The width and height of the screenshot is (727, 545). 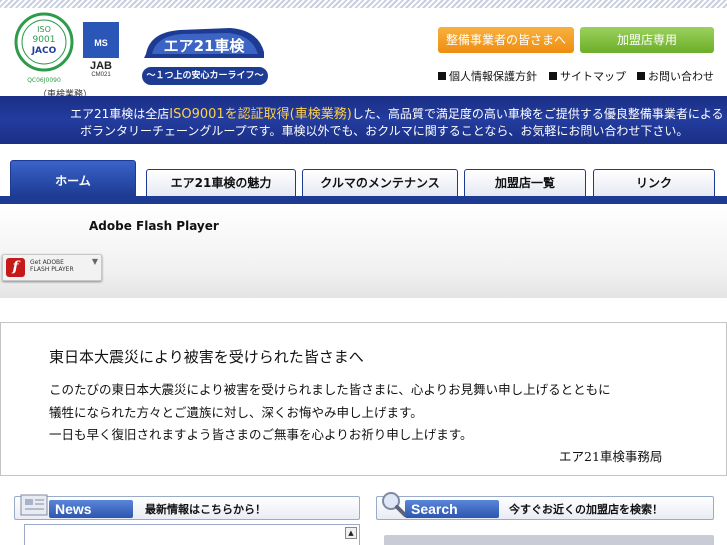 I want to click on iso-seal-mid: 9001, so click(x=44, y=40).